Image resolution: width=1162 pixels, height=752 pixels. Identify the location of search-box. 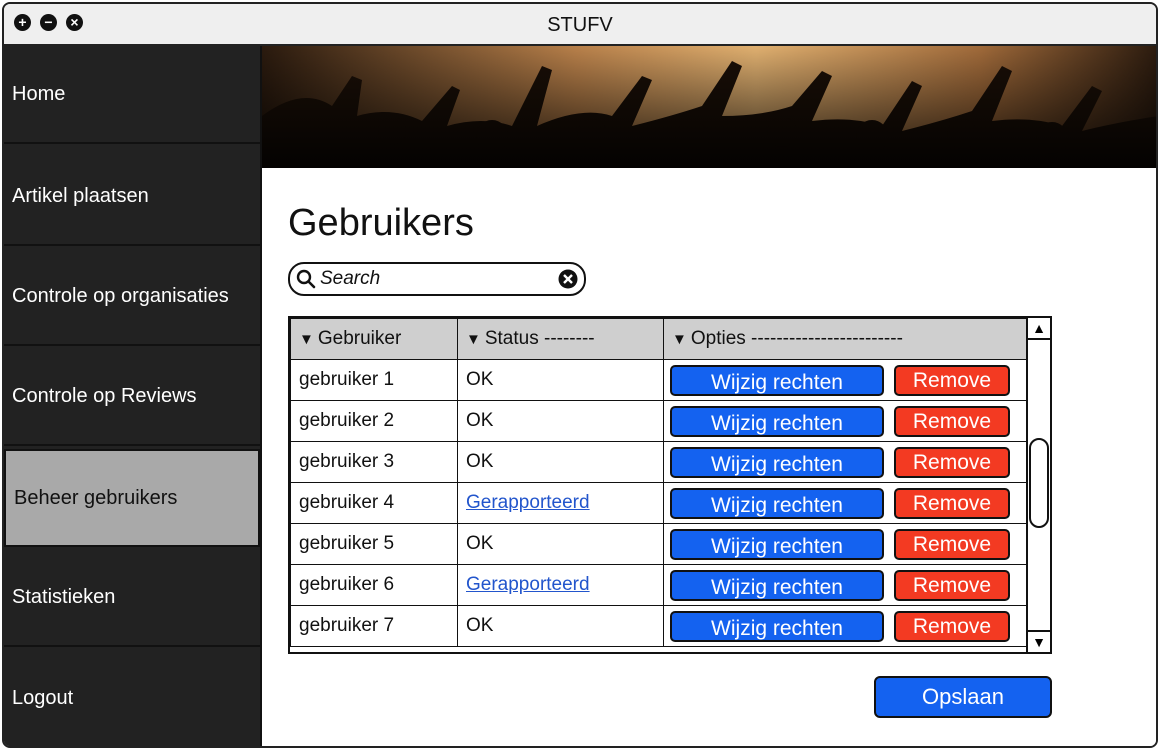
(437, 279).